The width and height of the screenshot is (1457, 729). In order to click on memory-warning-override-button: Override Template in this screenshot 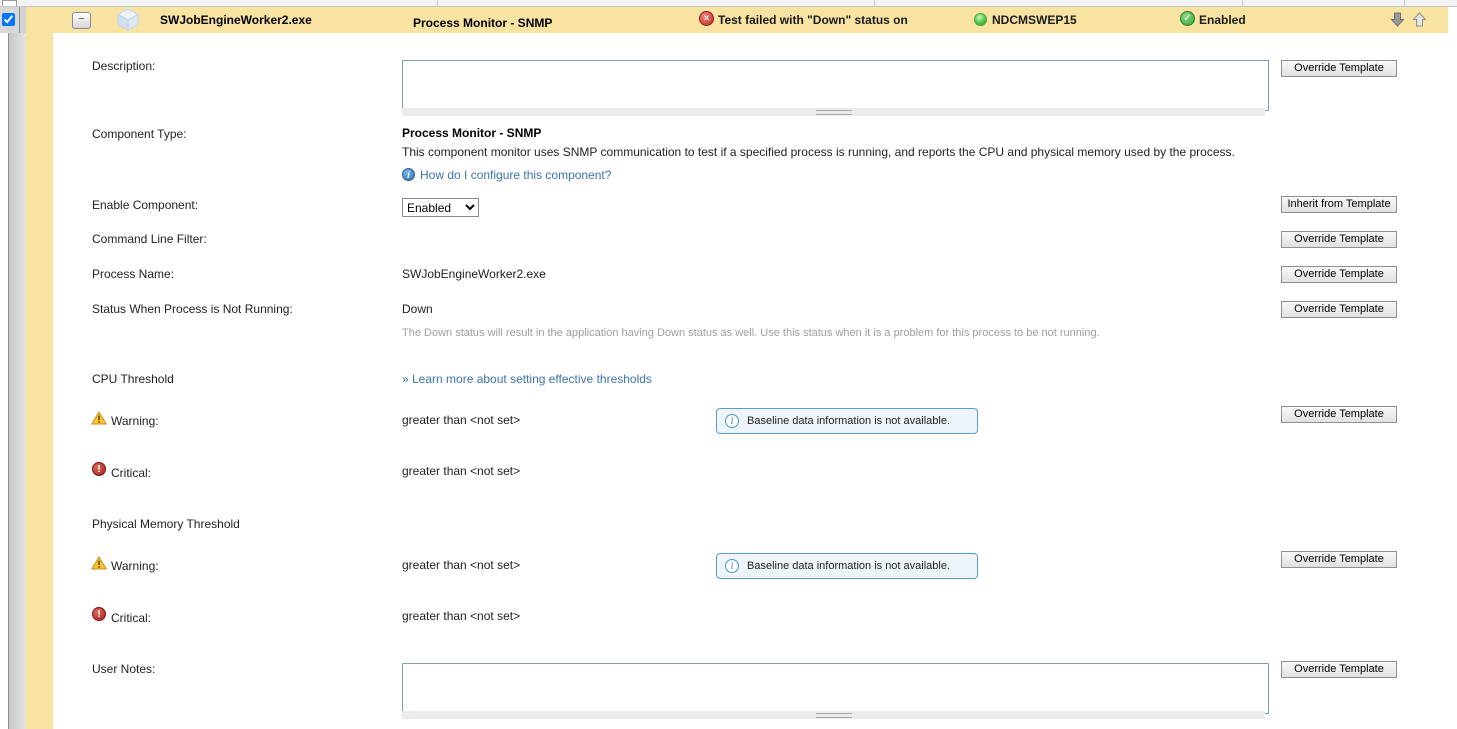, I will do `click(1339, 559)`.